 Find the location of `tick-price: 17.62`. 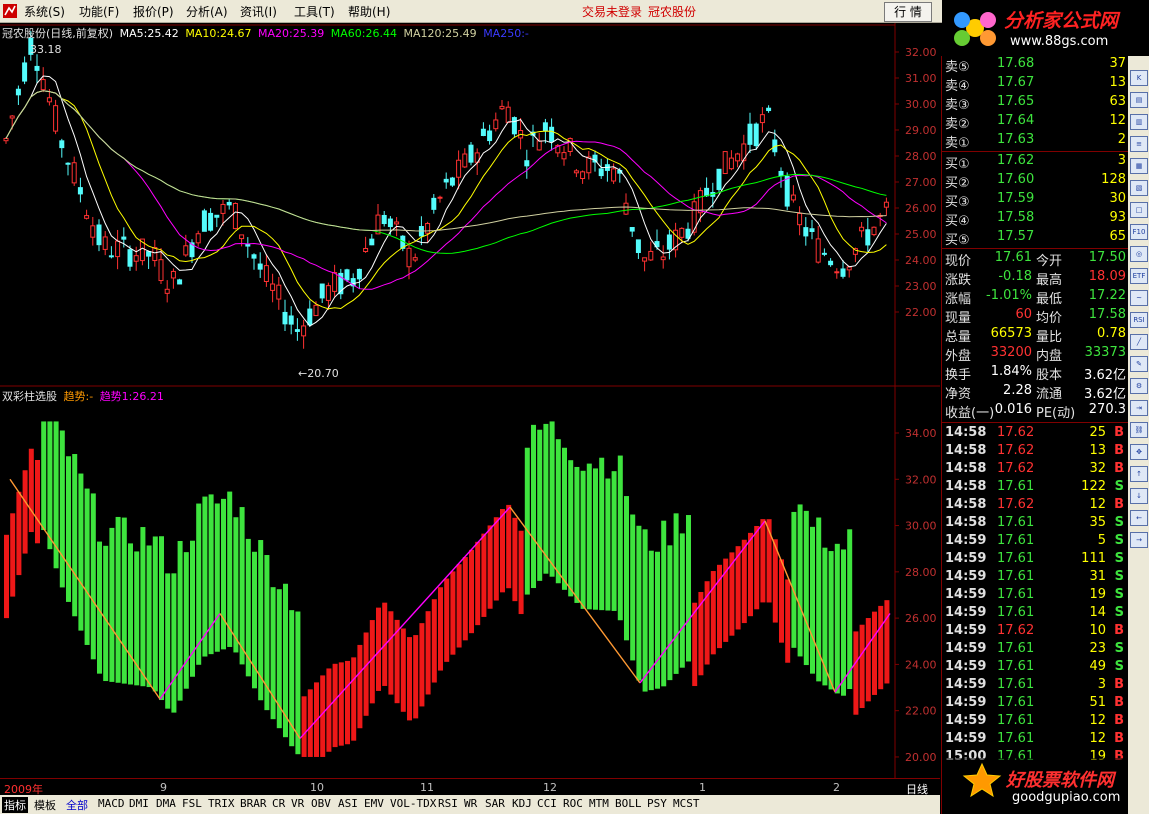

tick-price: 17.62 is located at coordinates (1016, 468).